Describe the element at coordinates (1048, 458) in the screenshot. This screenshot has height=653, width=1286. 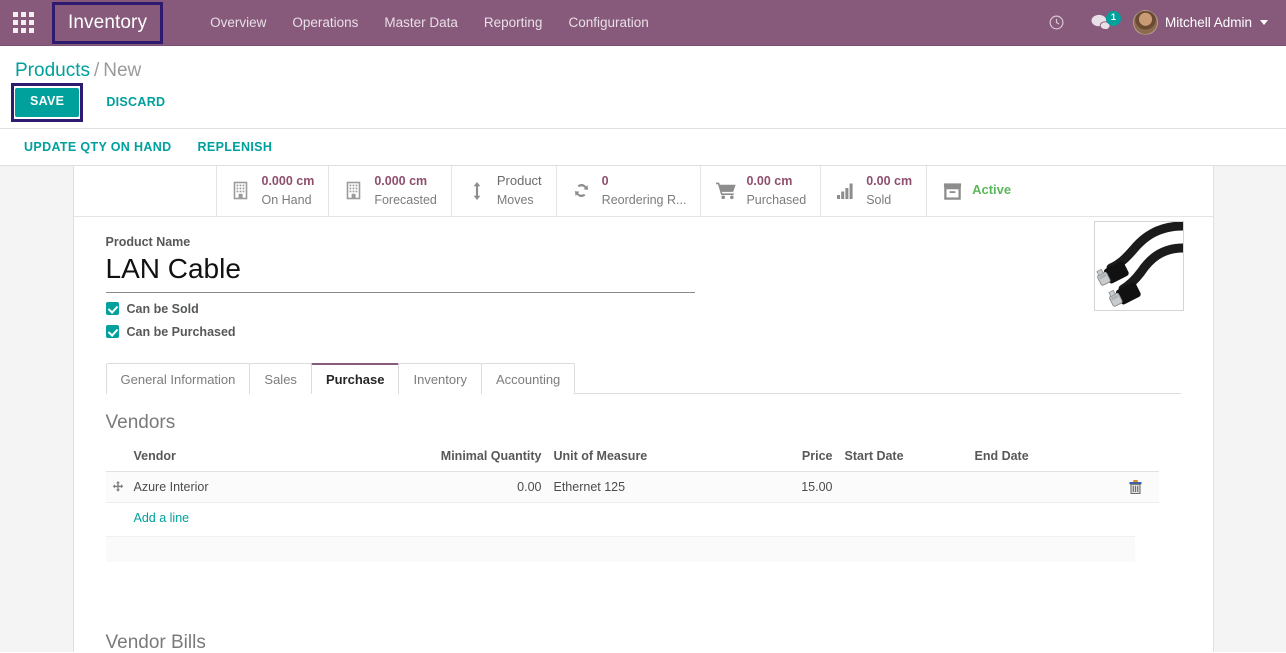
I see `header-end-date: End Date` at that location.